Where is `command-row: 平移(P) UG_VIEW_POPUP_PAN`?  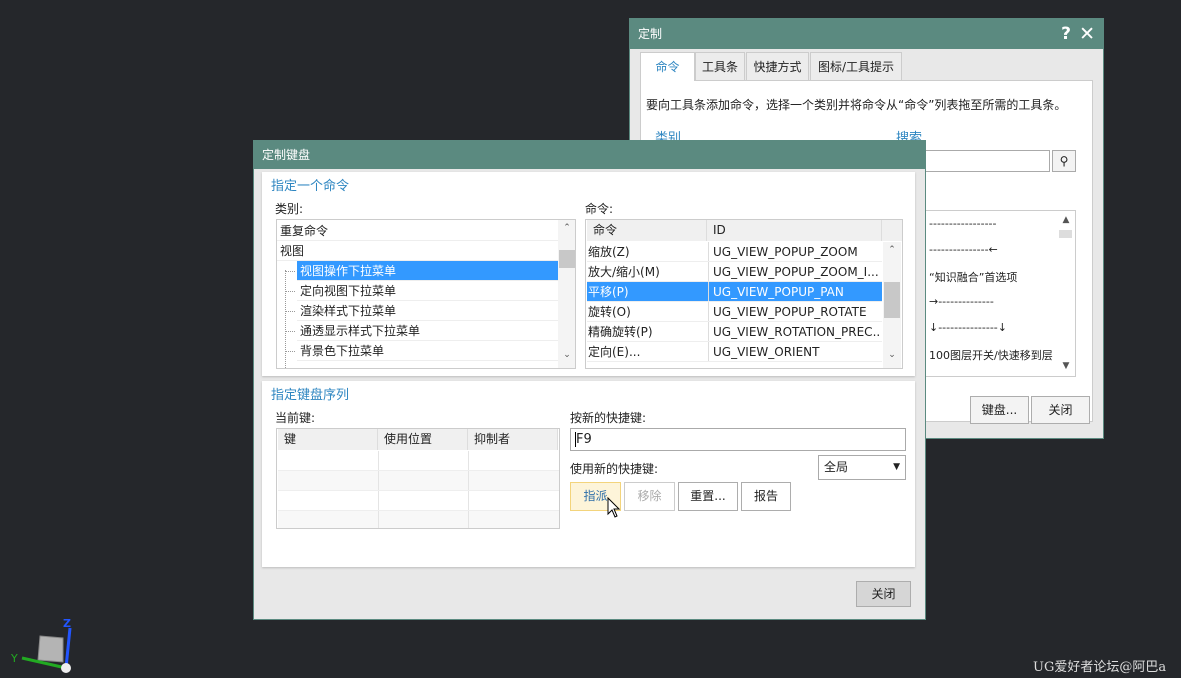 command-row: 平移(P) UG_VIEW_POPUP_PAN is located at coordinates (734, 292).